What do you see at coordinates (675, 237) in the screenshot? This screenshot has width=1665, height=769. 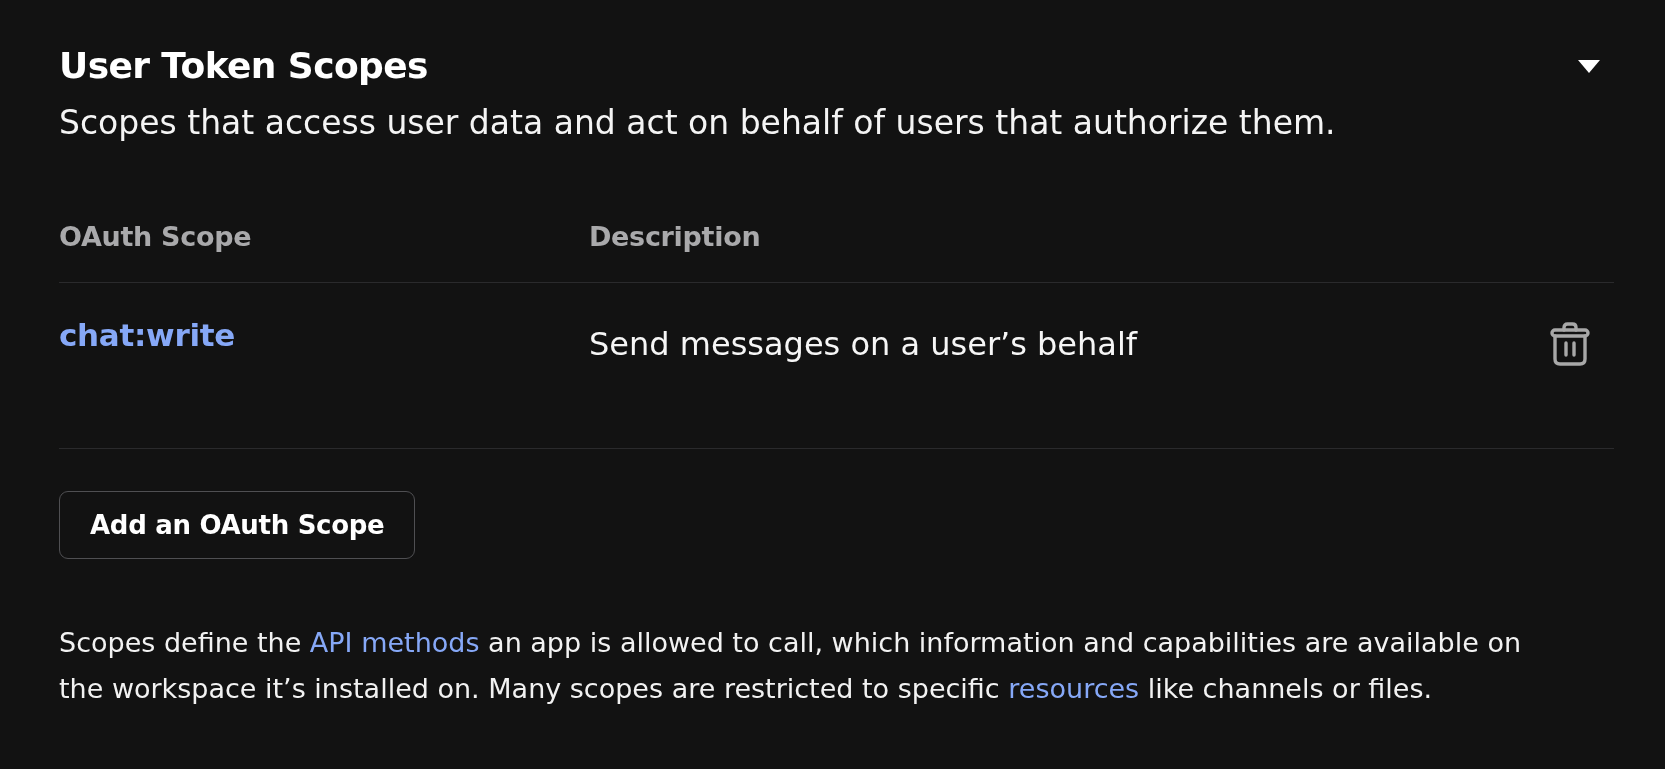 I see `column-header: Description` at bounding box center [675, 237].